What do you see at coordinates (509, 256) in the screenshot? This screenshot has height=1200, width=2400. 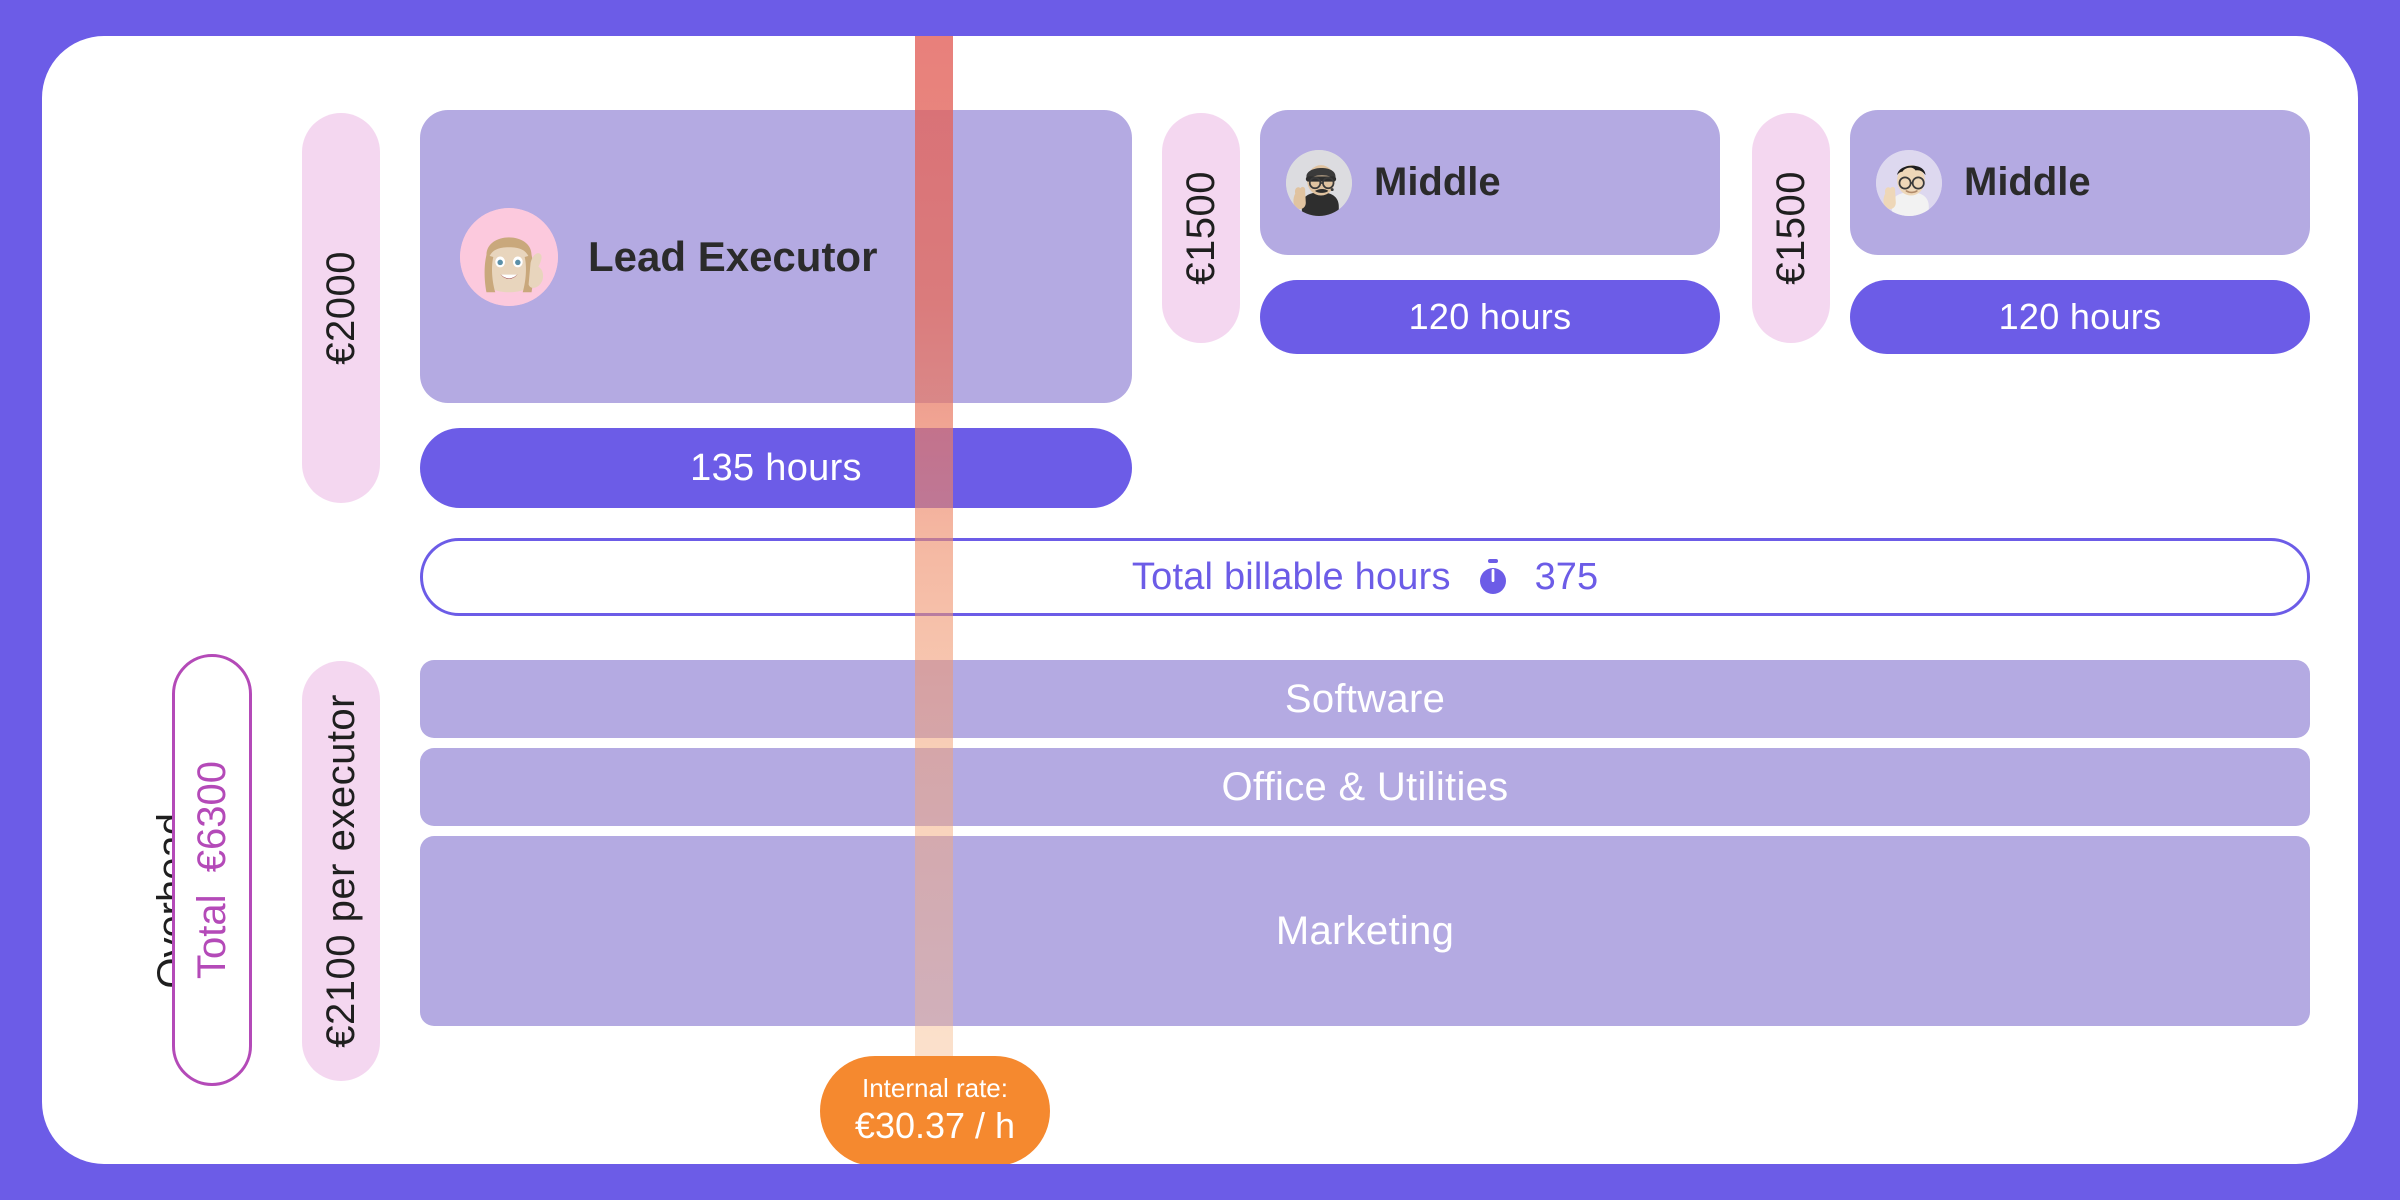 I see `woman-raising-finger-avatar` at bounding box center [509, 256].